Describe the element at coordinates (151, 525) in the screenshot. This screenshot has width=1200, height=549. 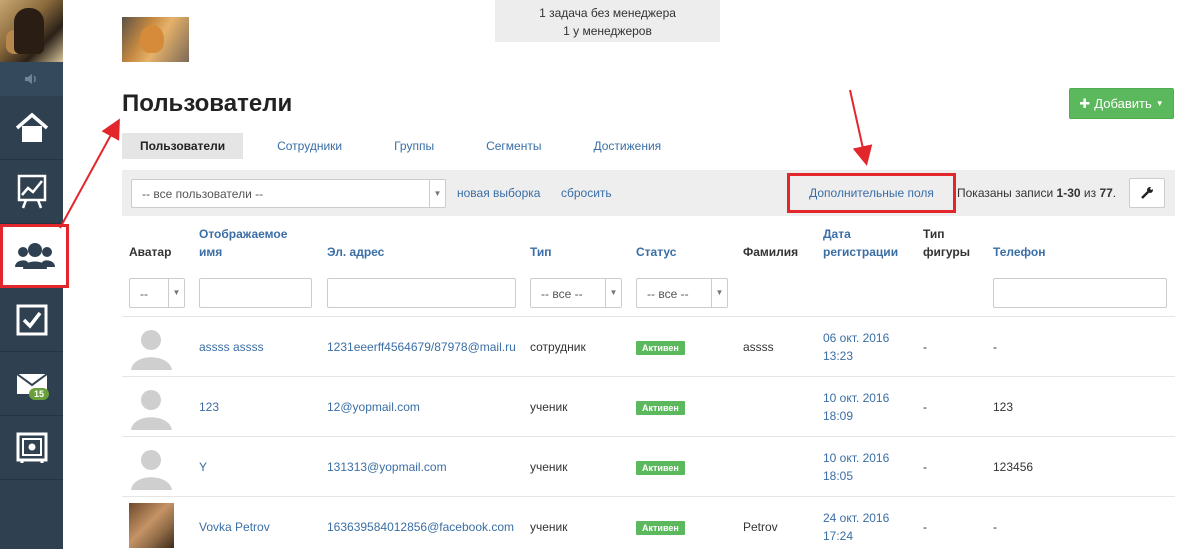
I see `user-avatar` at that location.